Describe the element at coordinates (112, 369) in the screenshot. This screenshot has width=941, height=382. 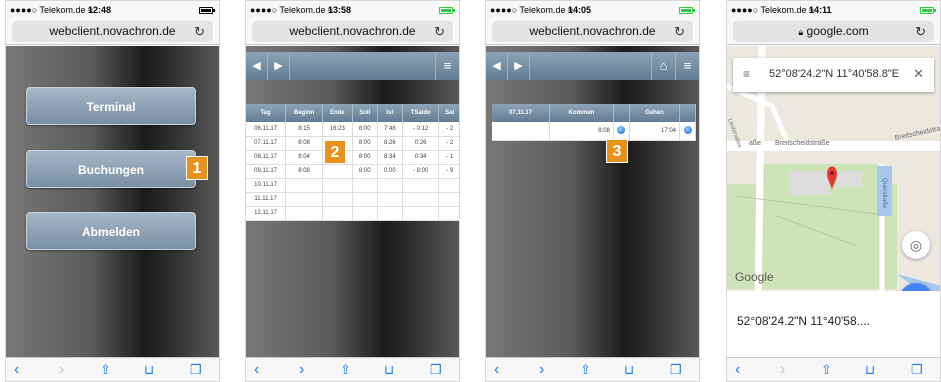
I see `browser-toolbar: ‹ › ⇧ ⊔ ❐` at that location.